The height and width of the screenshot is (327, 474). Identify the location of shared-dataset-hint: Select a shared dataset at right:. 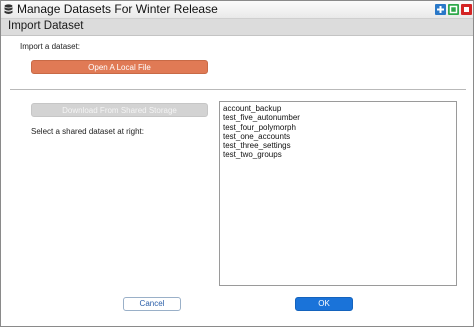
(87, 131).